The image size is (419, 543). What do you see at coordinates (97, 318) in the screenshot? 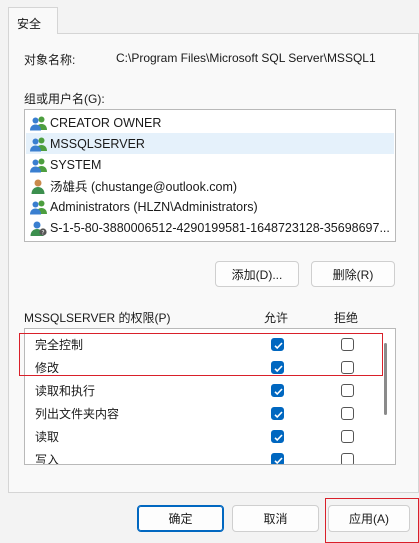
I see `permissions-title: MSSQLSERVER 的权限(P)` at bounding box center [97, 318].